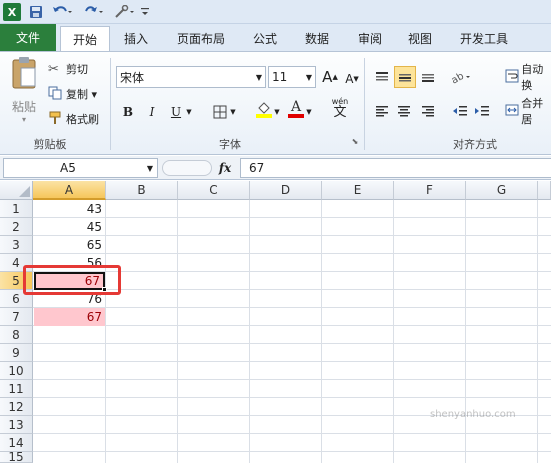 The width and height of the screenshot is (551, 463). I want to click on name-box-value: A5, so click(68, 168).